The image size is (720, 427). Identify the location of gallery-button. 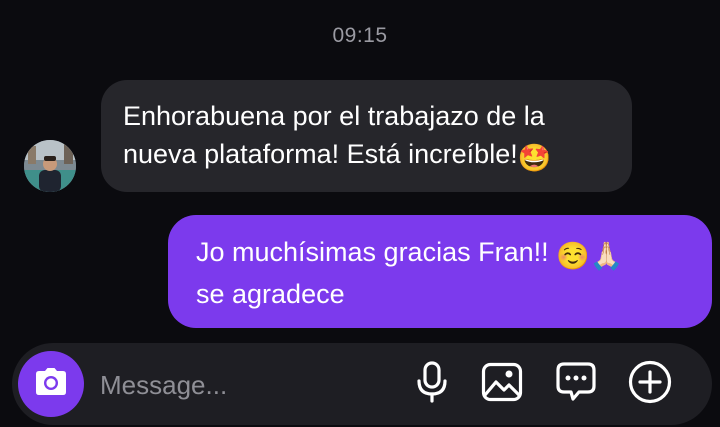
(502, 384).